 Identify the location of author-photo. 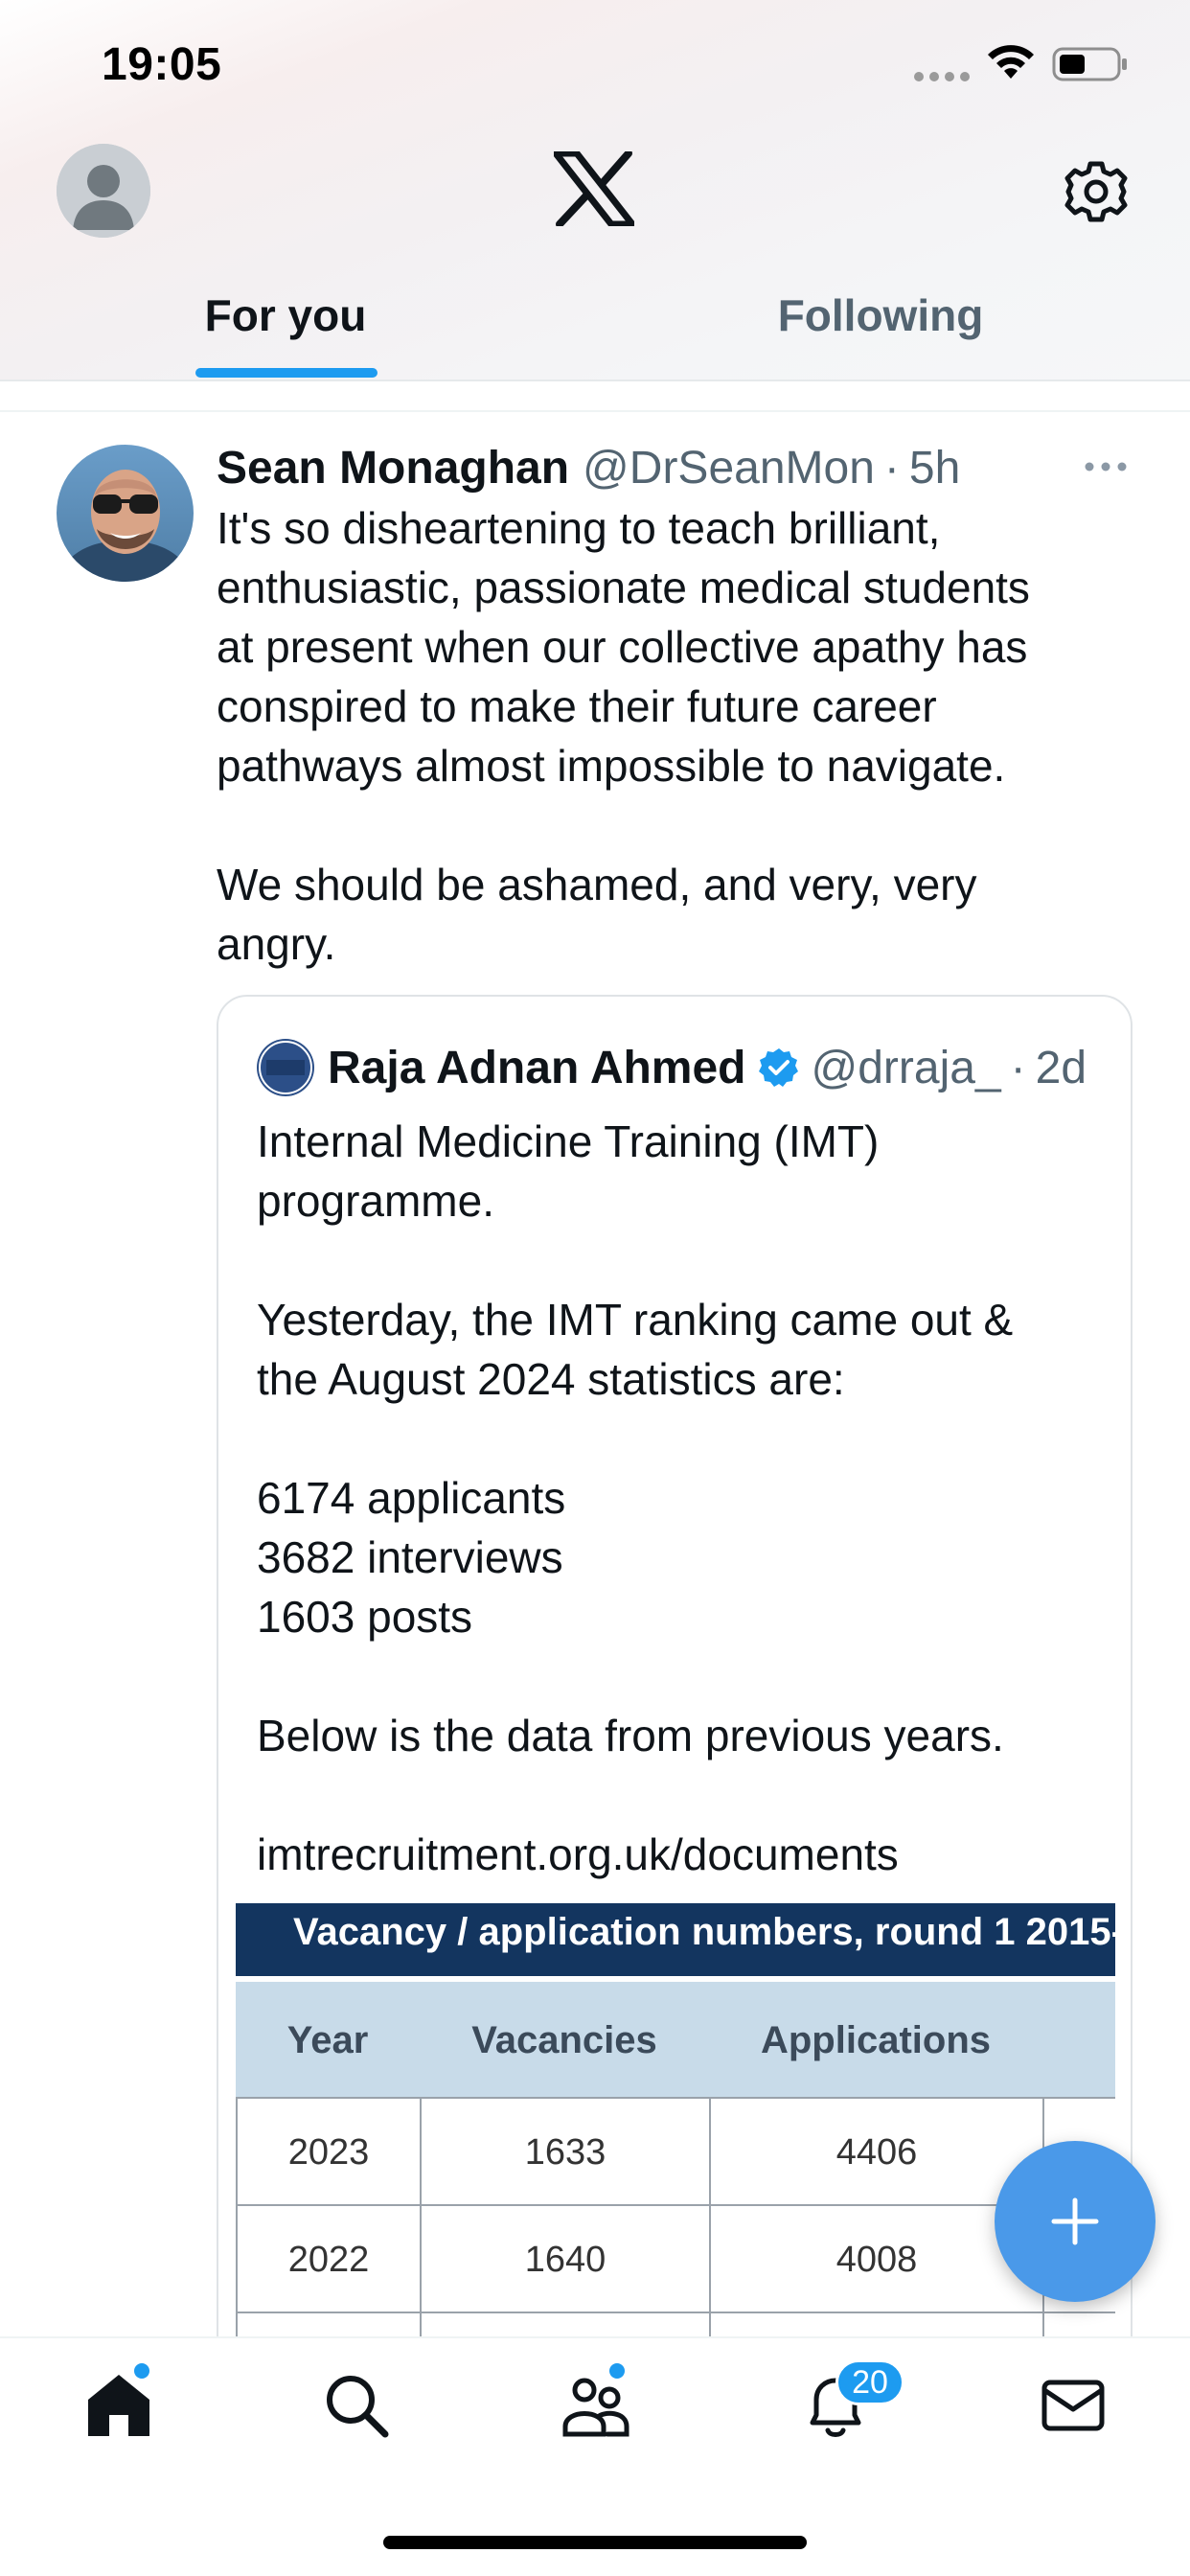
(125, 513).